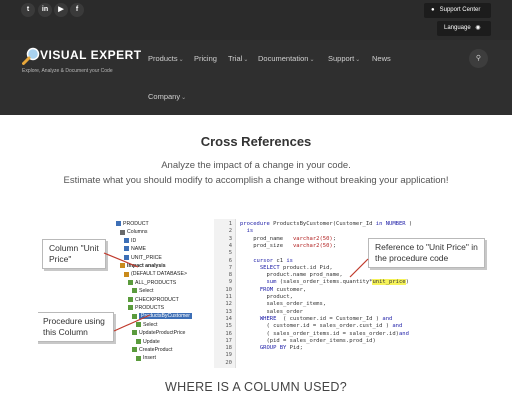 This screenshot has height=400, width=512. I want to click on arrow-column, so click(121, 260).